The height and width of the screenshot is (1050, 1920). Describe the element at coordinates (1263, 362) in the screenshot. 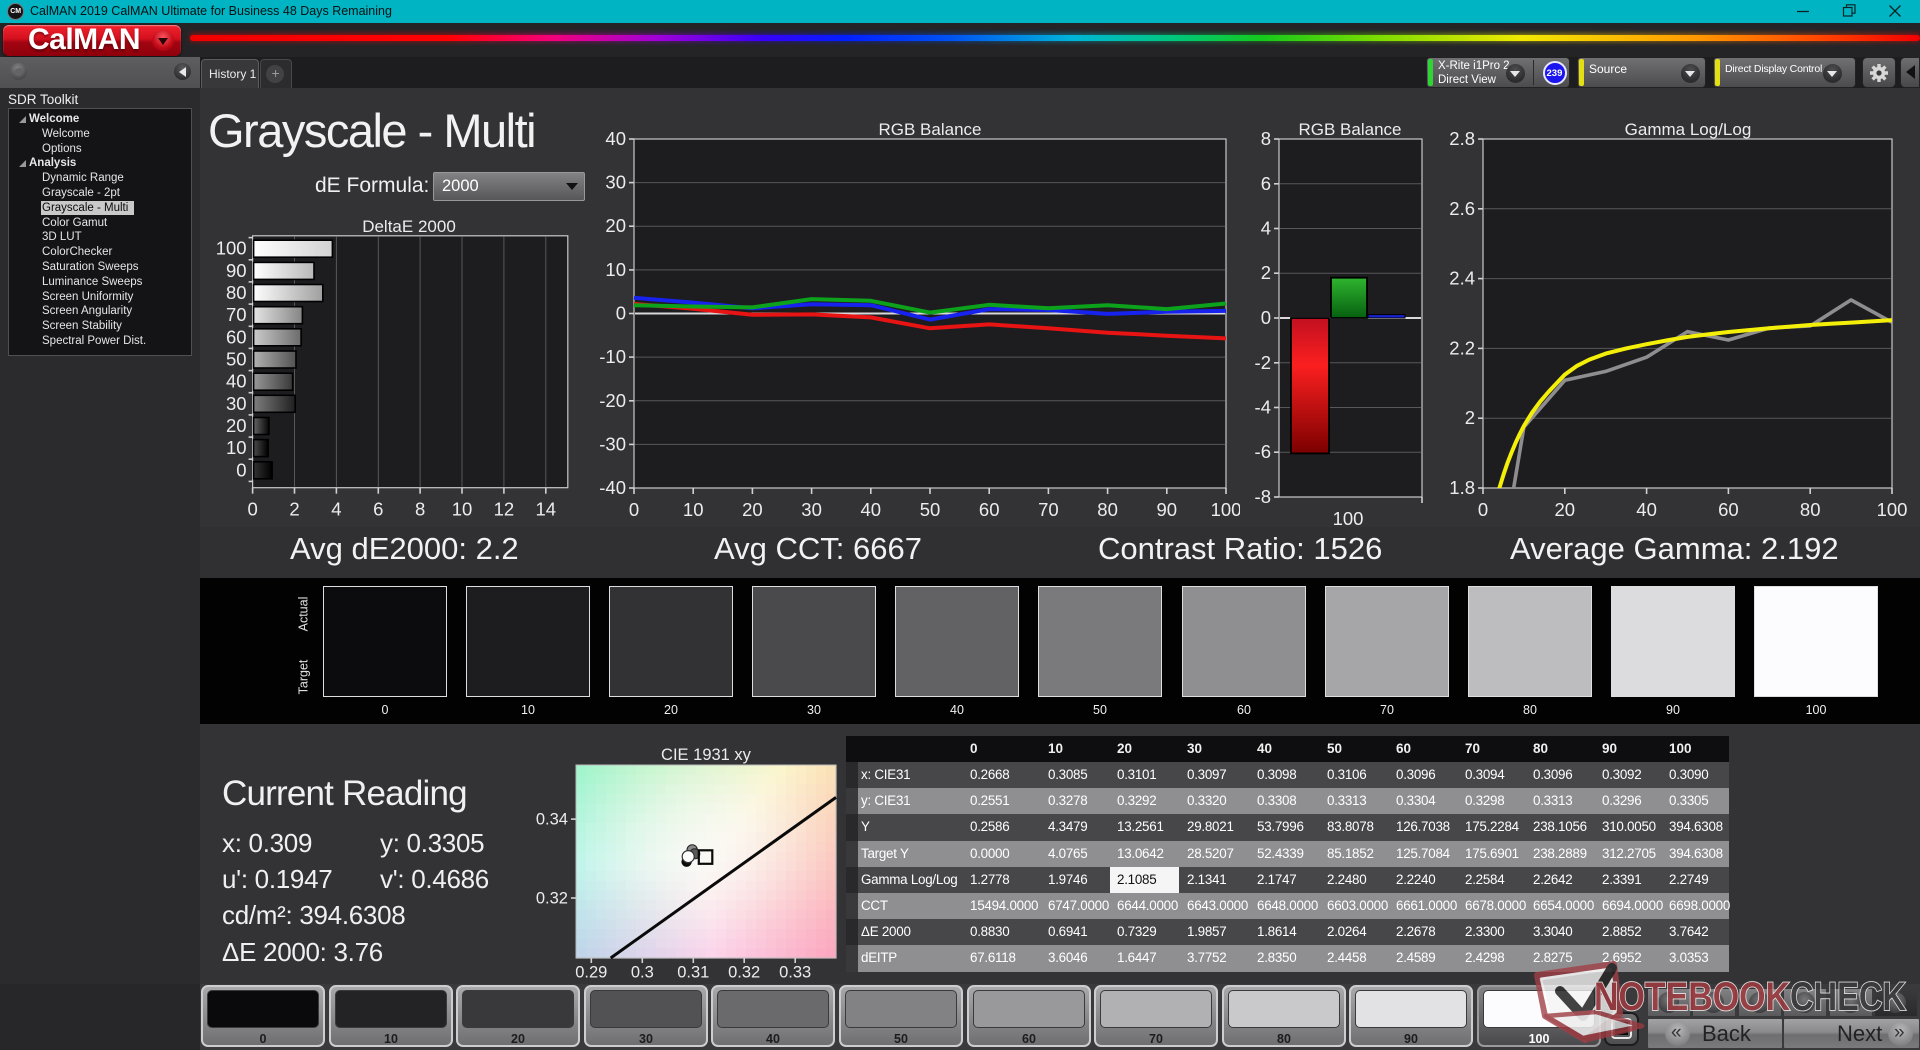

I see `svg-text: -2` at that location.